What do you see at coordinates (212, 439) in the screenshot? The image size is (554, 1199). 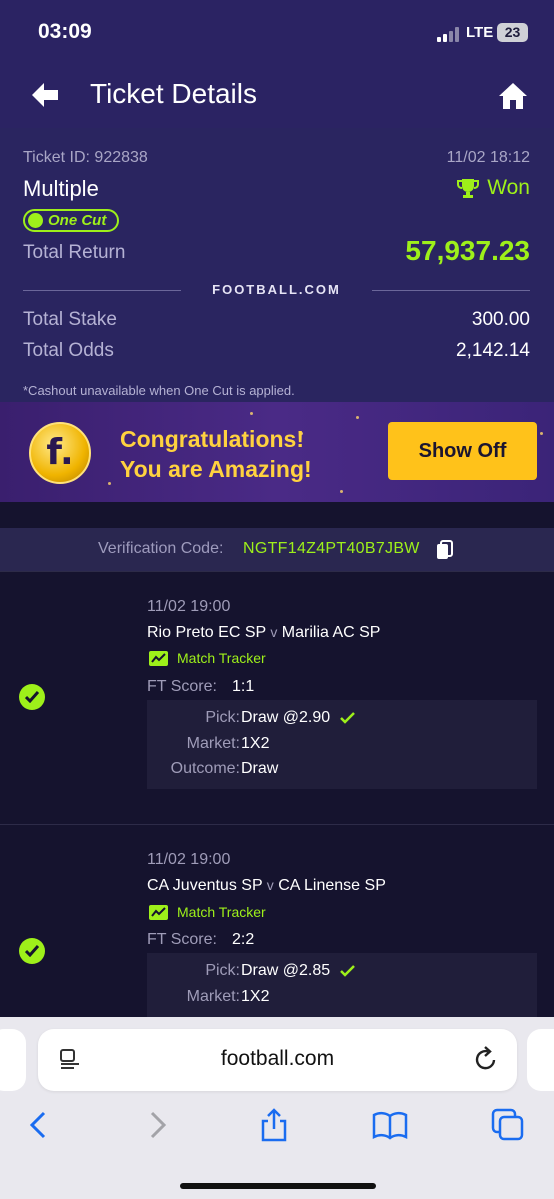 I see `banner-heading: Congratulations!` at bounding box center [212, 439].